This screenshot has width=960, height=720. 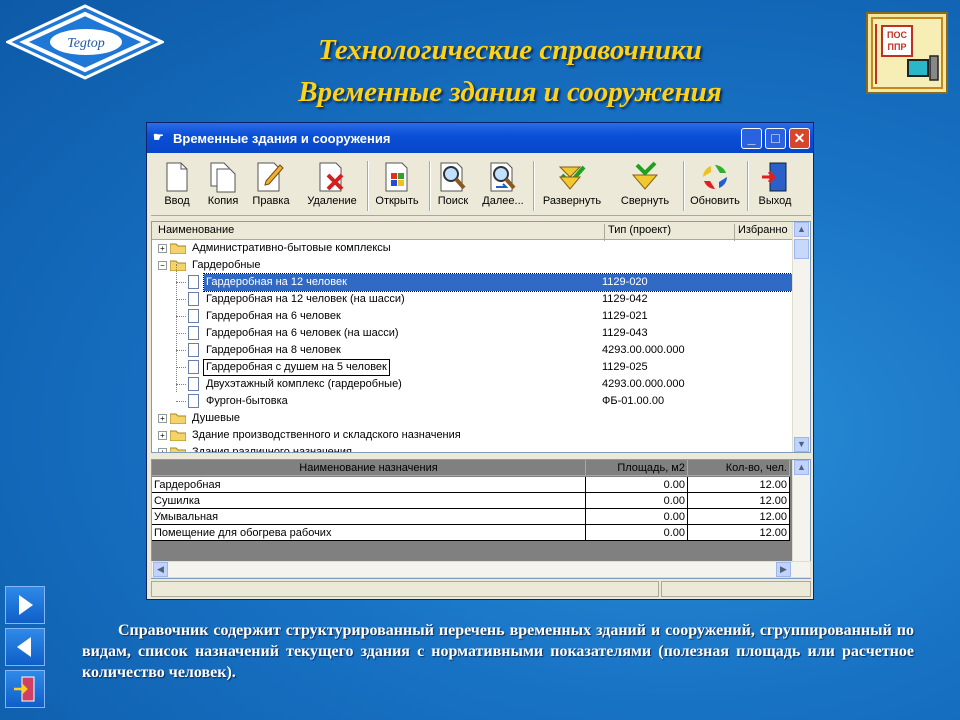 I want to click on status-bar, so click(x=481, y=589).